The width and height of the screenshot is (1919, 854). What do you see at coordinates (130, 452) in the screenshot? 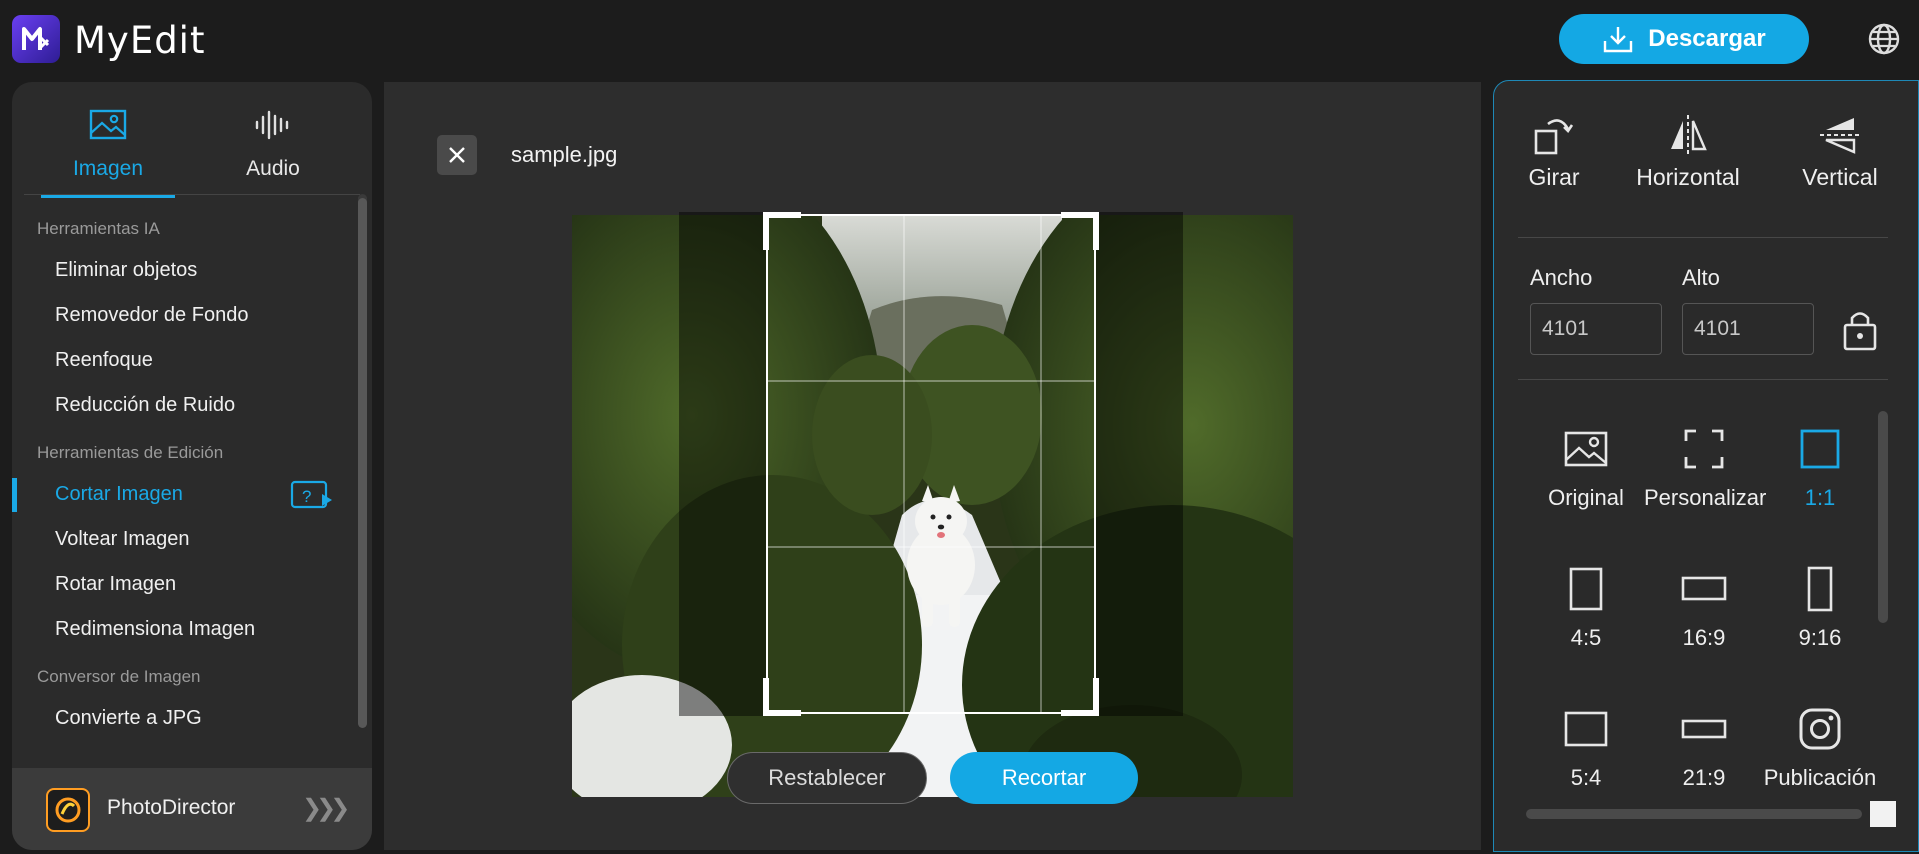
I see `section-edit-tools: Herramientas de Edición` at bounding box center [130, 452].